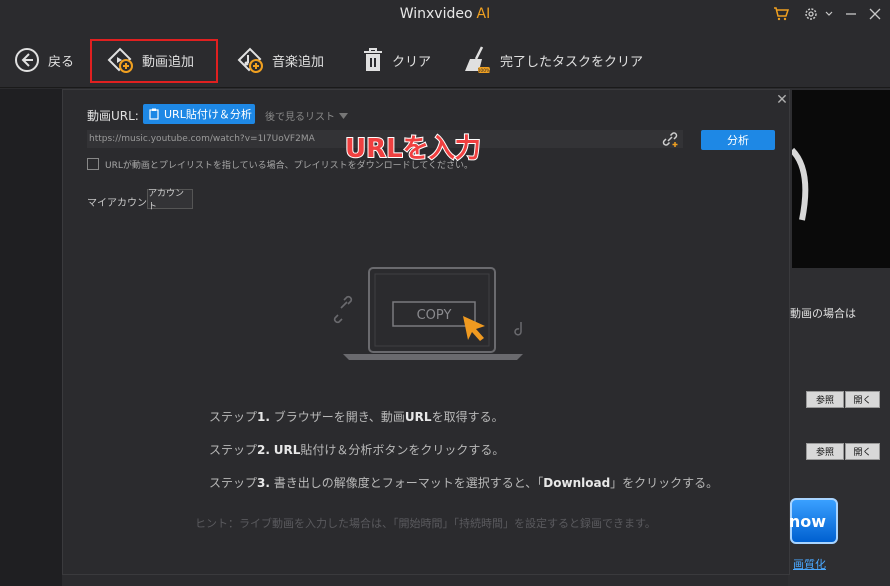 The image size is (890, 586). What do you see at coordinates (738, 140) in the screenshot?
I see `analyze-button: 分析` at bounding box center [738, 140].